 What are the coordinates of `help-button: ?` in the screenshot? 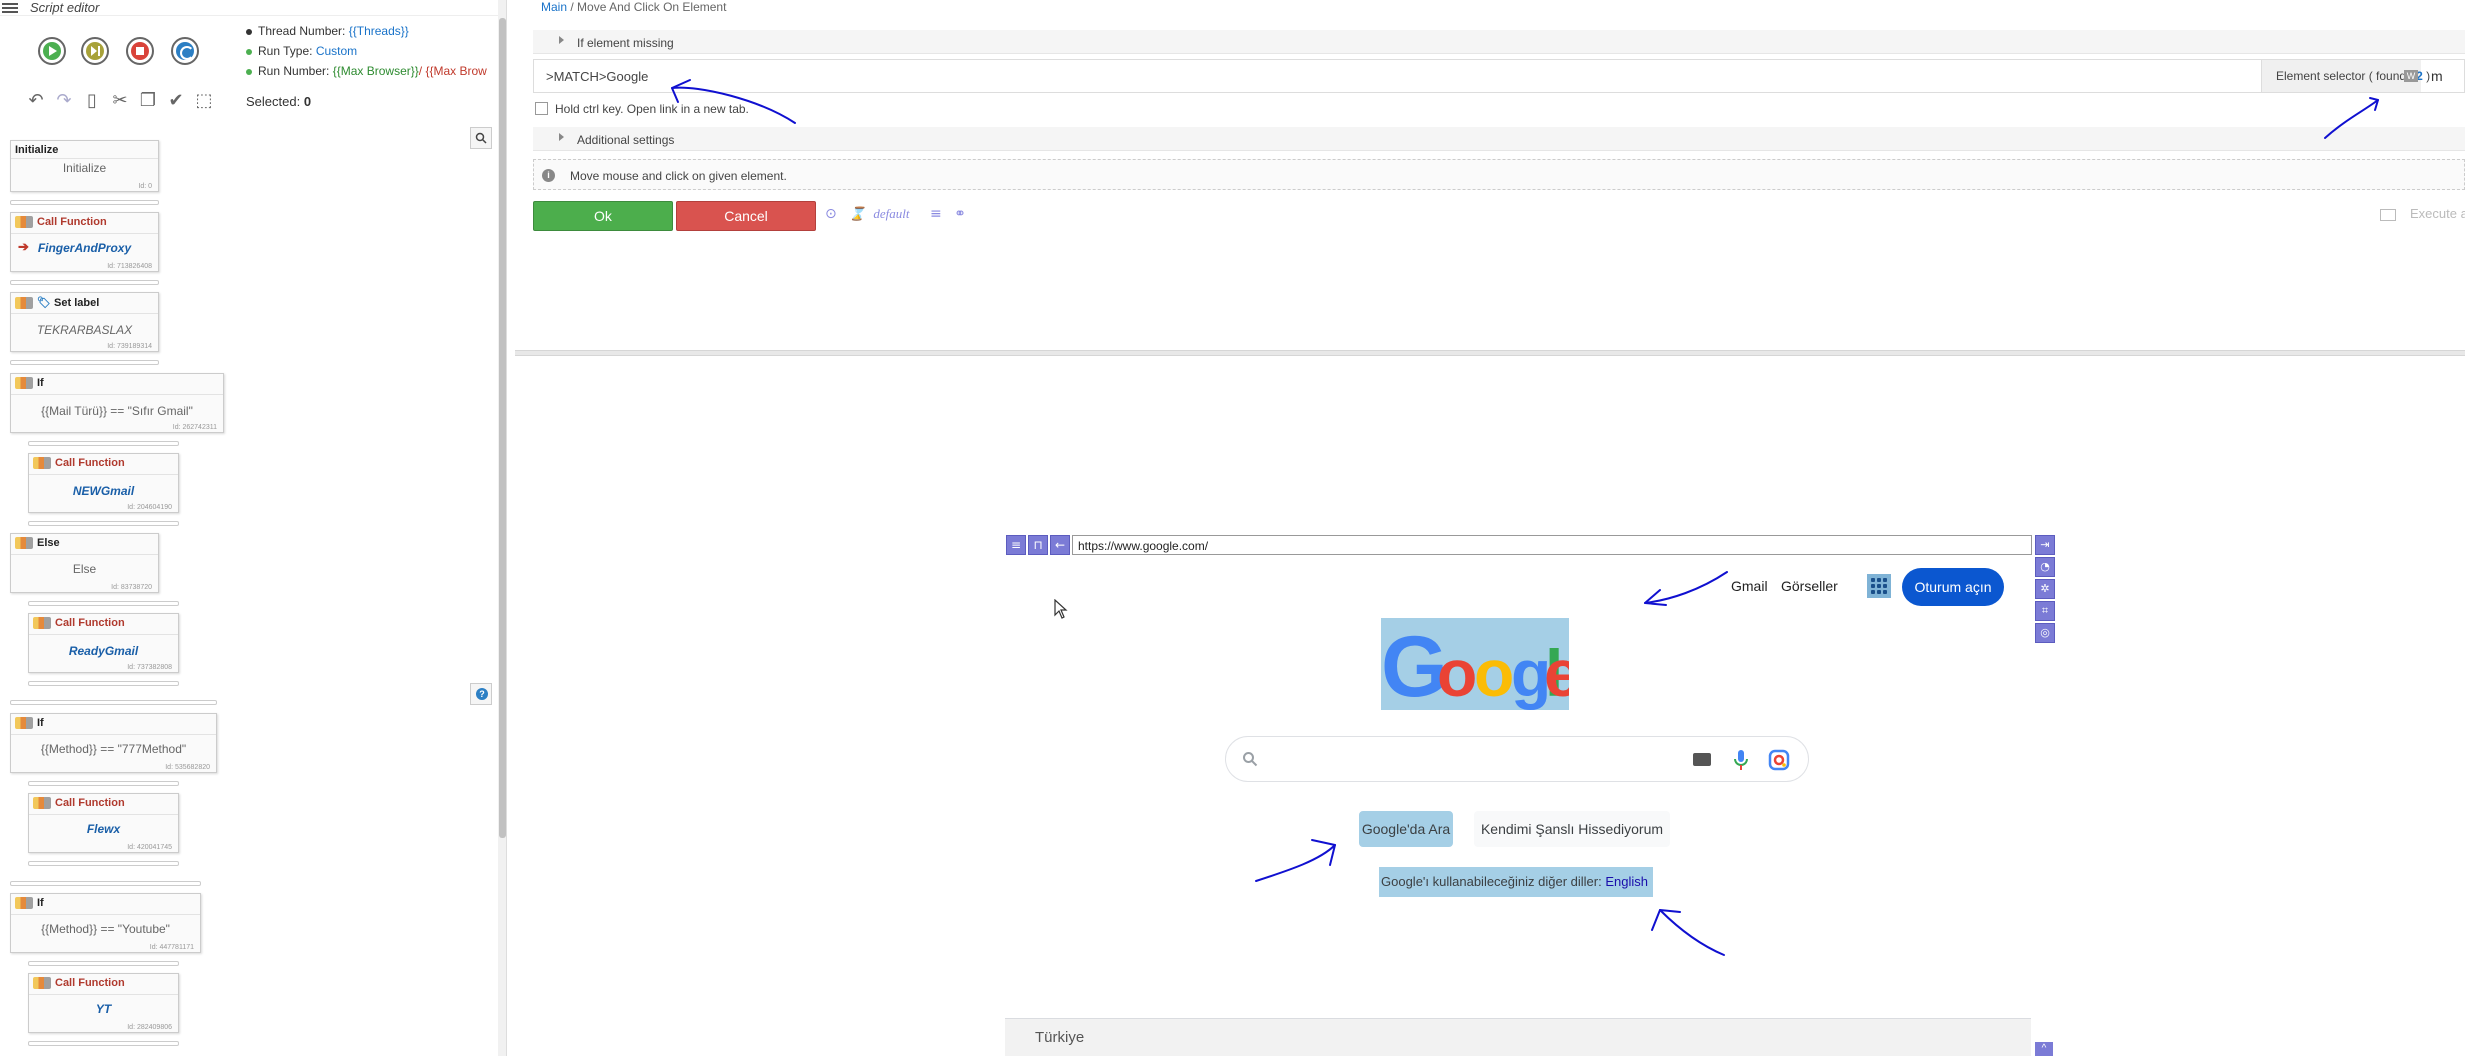 It's located at (481, 694).